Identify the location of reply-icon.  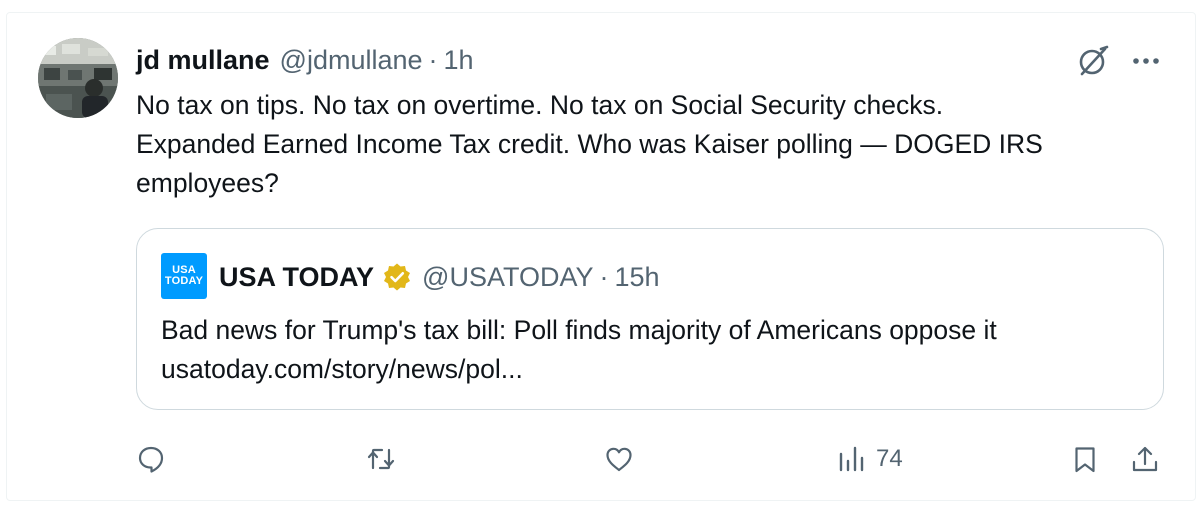
(151, 459).